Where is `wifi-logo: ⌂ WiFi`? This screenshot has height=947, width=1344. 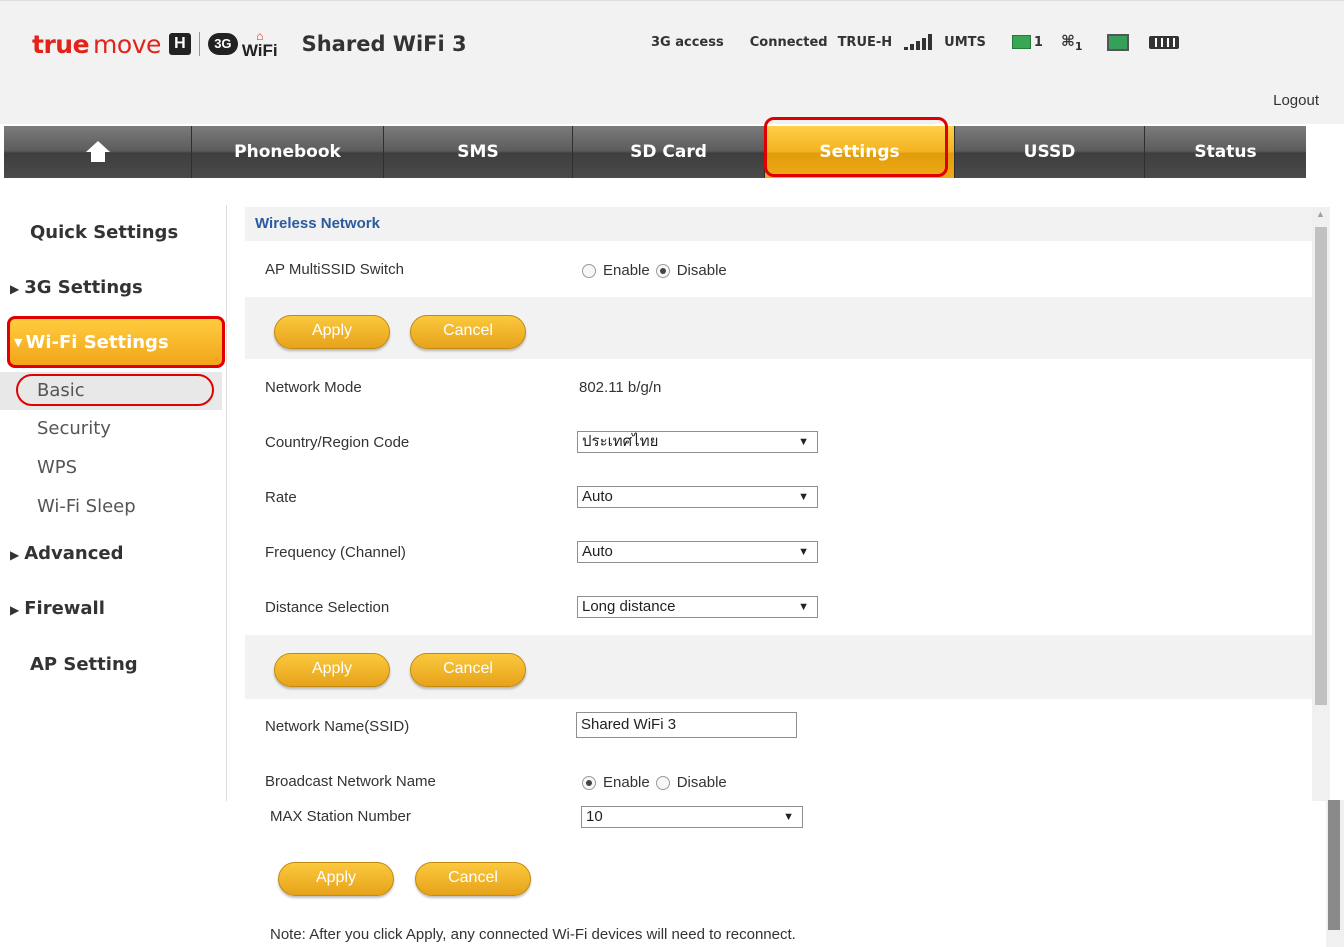 wifi-logo: ⌂ WiFi is located at coordinates (260, 44).